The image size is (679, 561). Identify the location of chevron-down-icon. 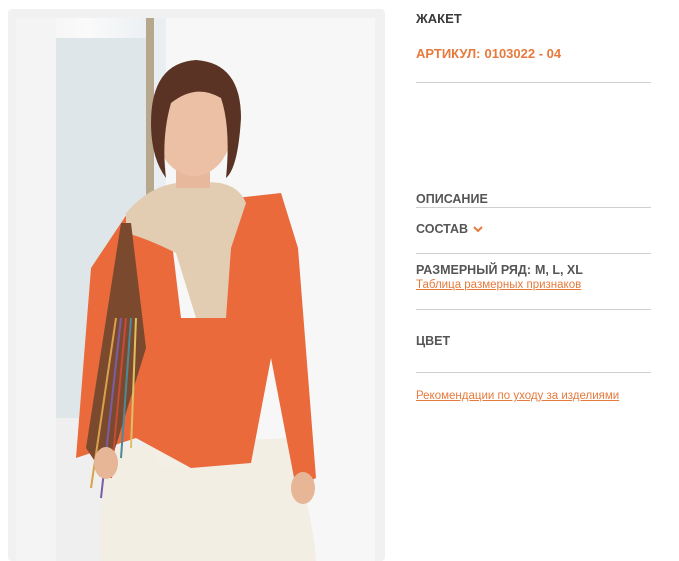
(478, 229).